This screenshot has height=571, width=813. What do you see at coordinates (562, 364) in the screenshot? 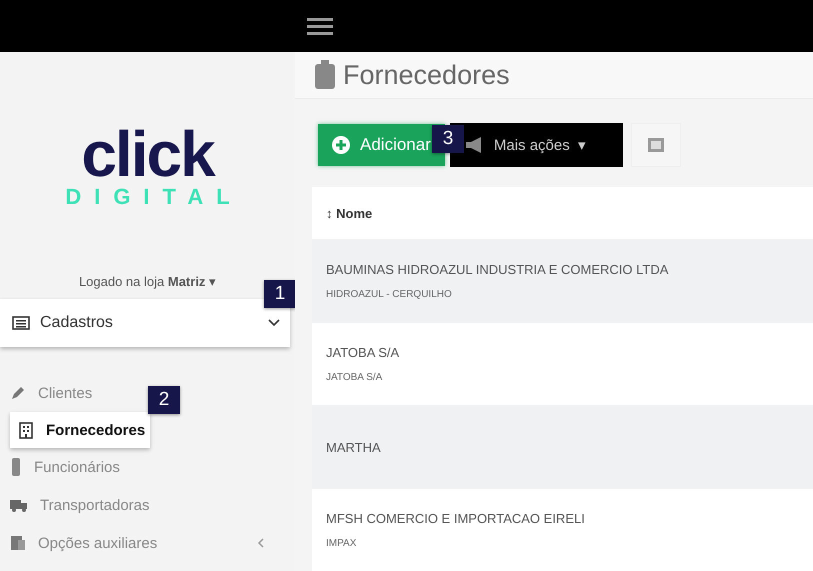
I see `table-row: JATOBA S/A JATOBA S/A` at bounding box center [562, 364].